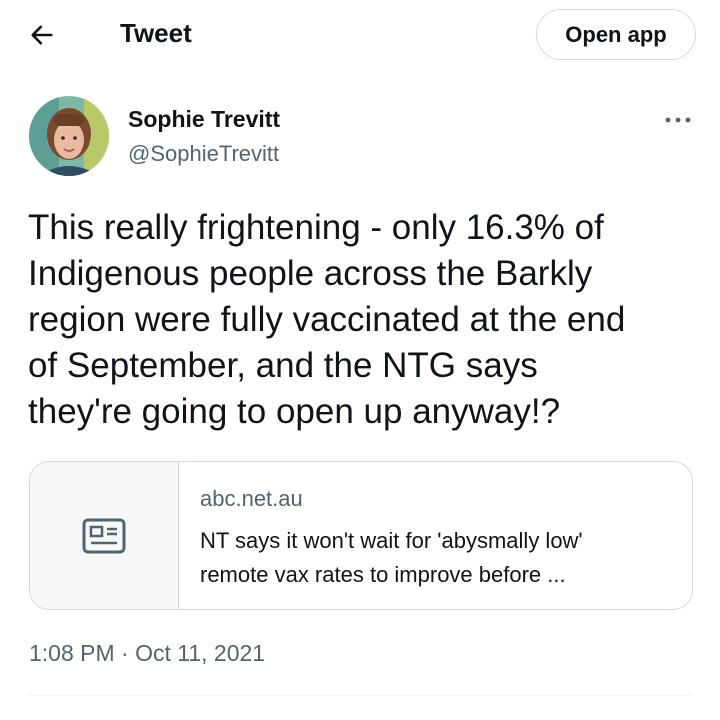 This screenshot has width=720, height=720. What do you see at coordinates (251, 498) in the screenshot?
I see `link-card-domain: abc.net.au` at bounding box center [251, 498].